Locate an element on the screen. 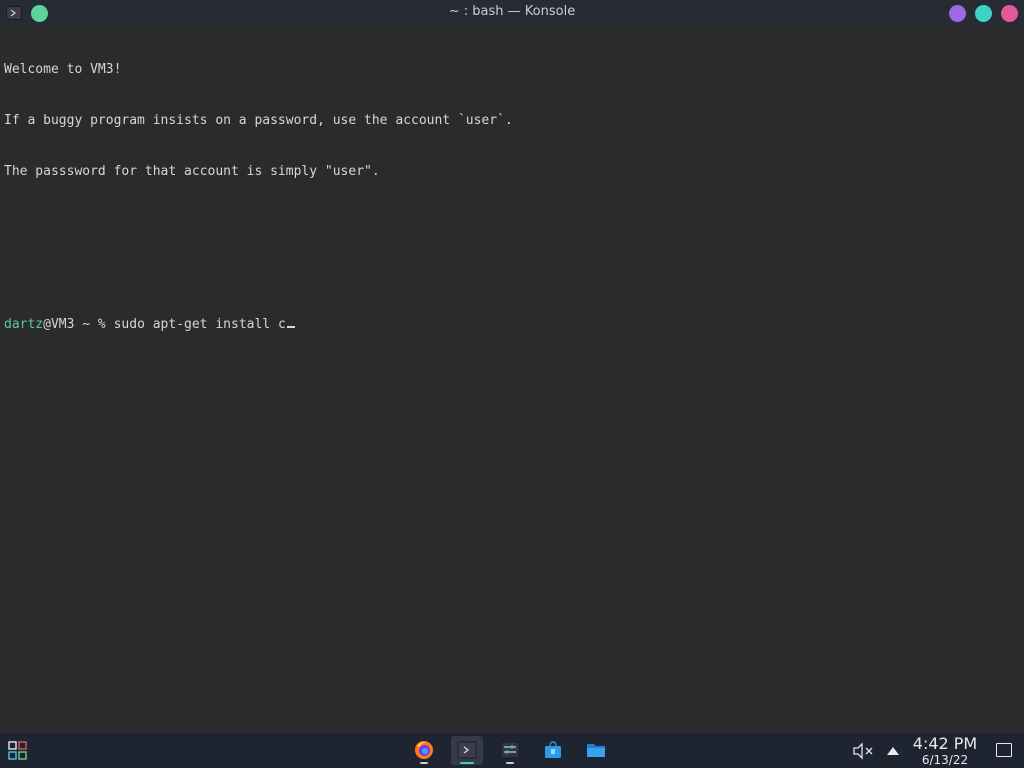 This screenshot has height=768, width=1024. minimize-button is located at coordinates (957, 13).